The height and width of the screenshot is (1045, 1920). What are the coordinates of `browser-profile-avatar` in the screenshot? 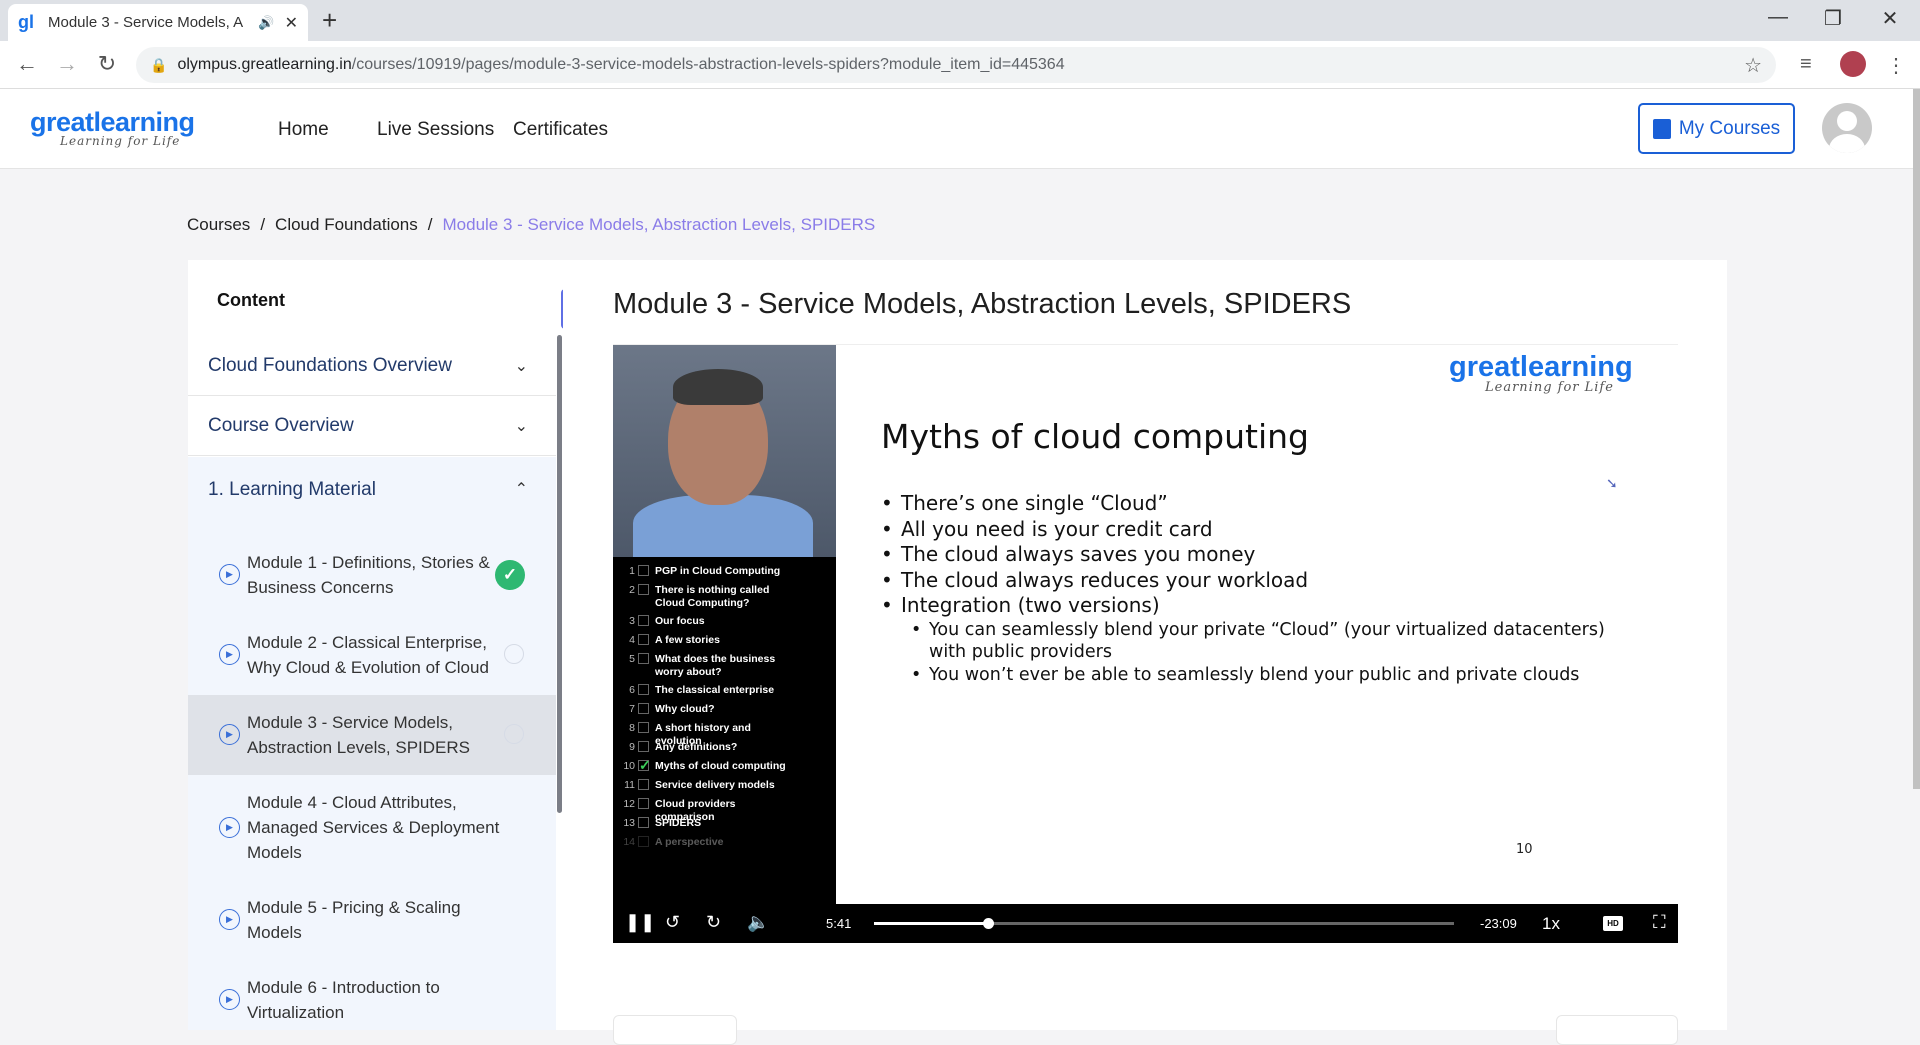 It's located at (1853, 64).